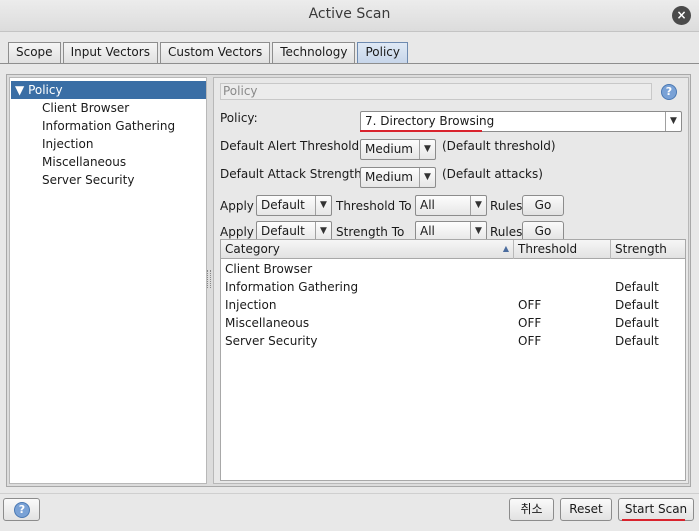 Image resolution: width=699 pixels, height=531 pixels. What do you see at coordinates (349, 493) in the screenshot?
I see `footer-divider` at bounding box center [349, 493].